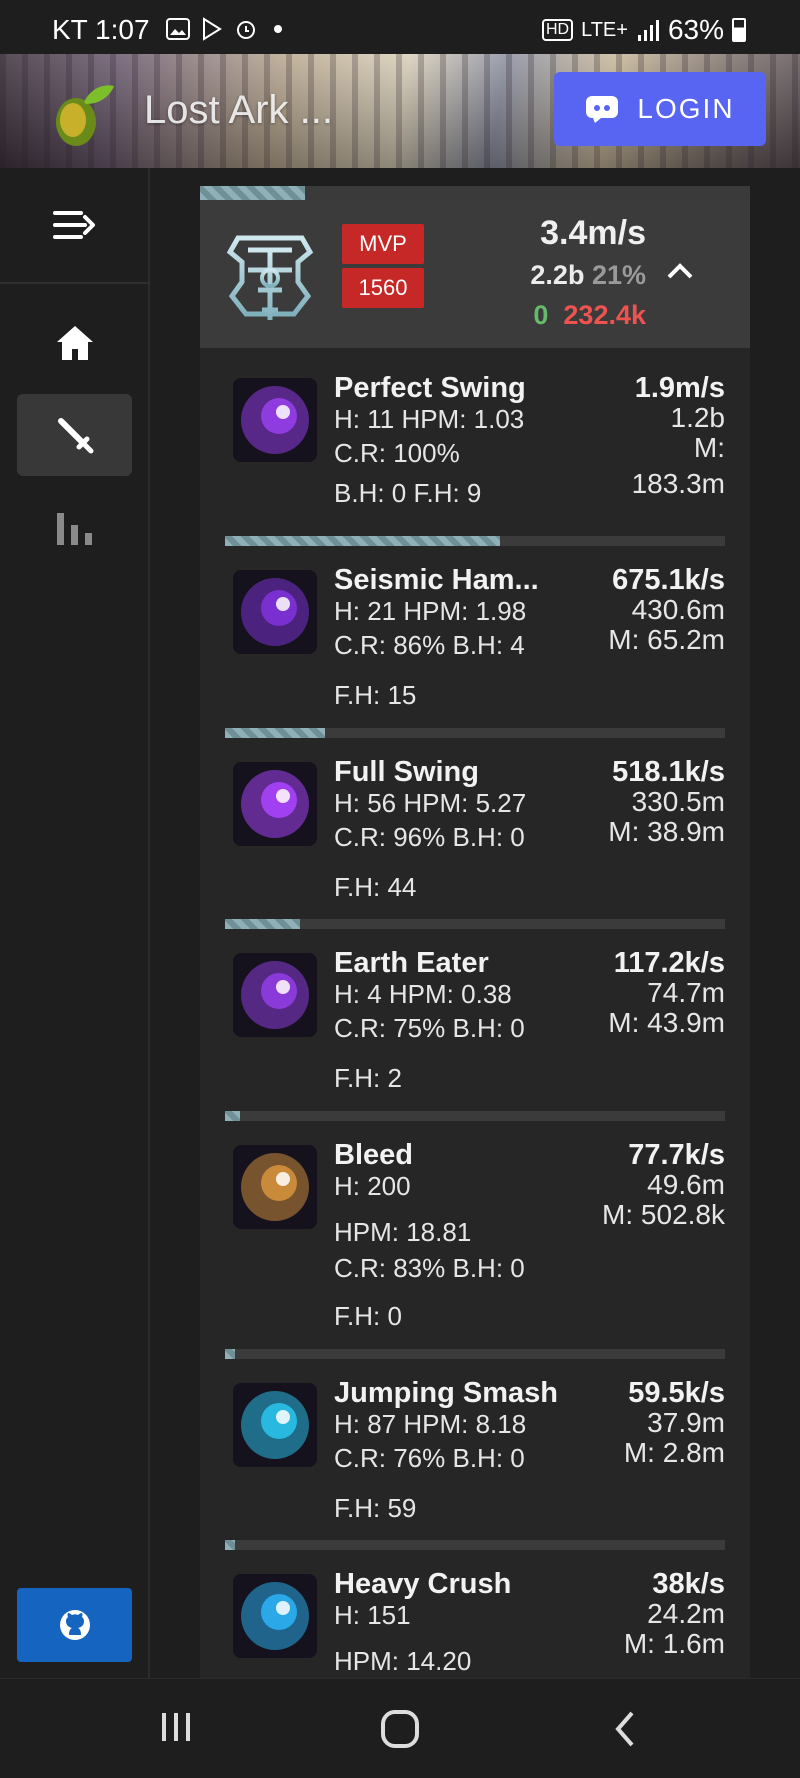 The image size is (800, 1778). Describe the element at coordinates (668, 772) in the screenshot. I see `skill-dps: 518.1k/s` at that location.